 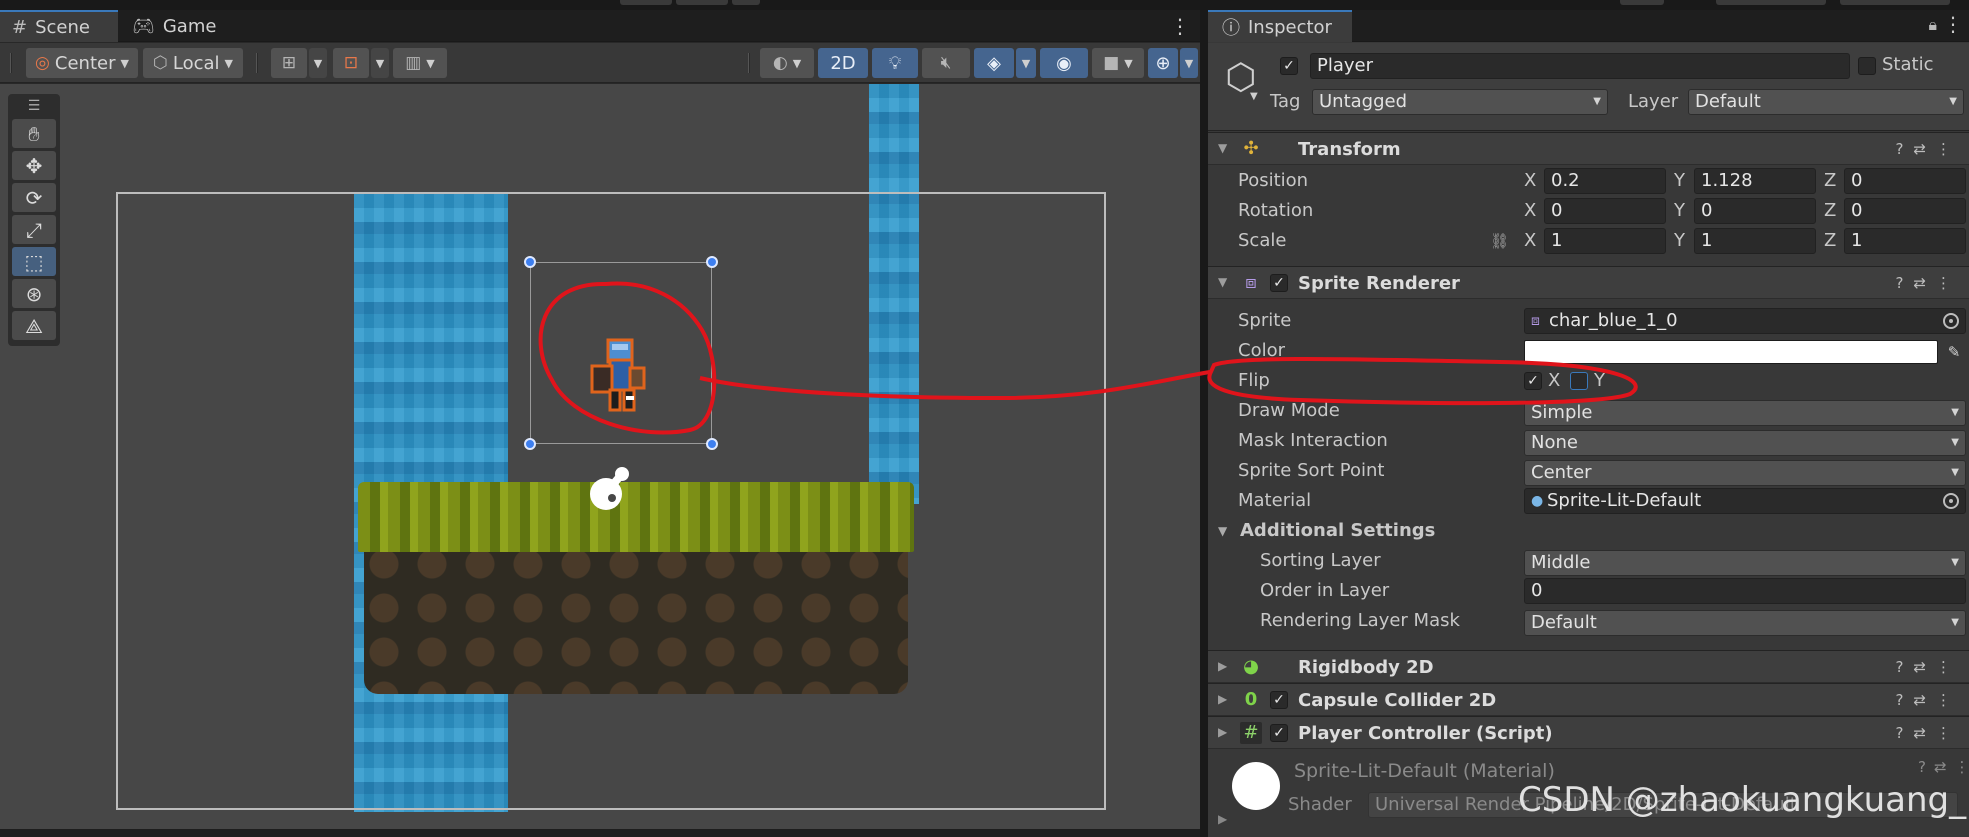 What do you see at coordinates (1588, 148) in the screenshot?
I see `transform-header: ▼ ✣ Transform ?⇄⋮` at bounding box center [1588, 148].